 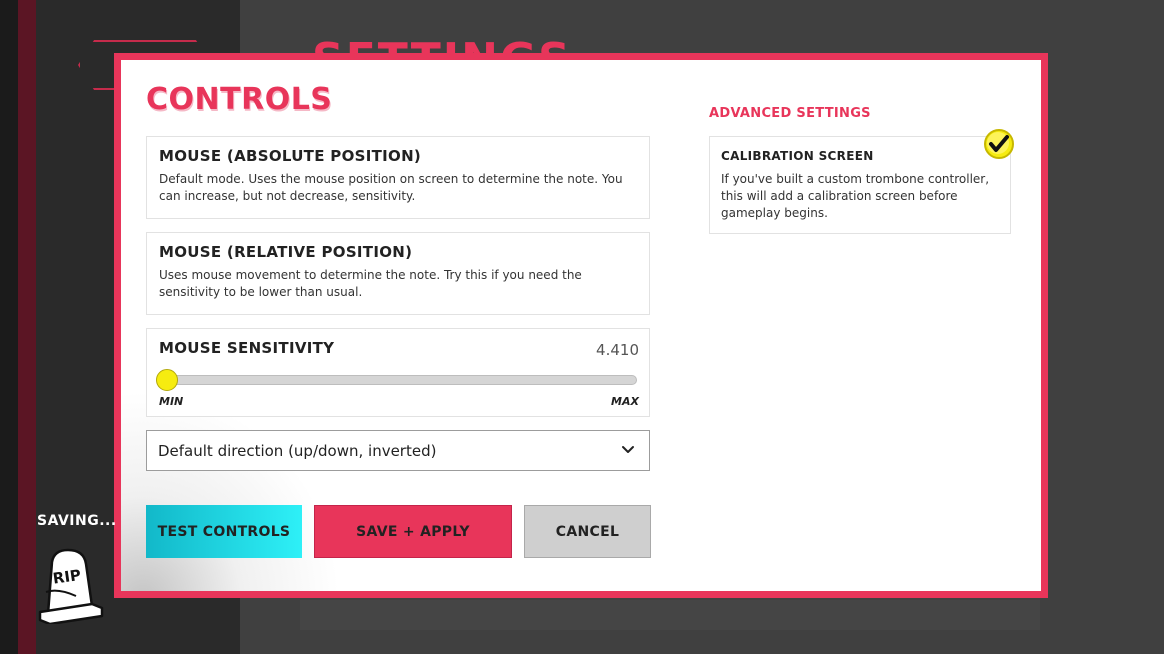 I want to click on sensitivity-card: MOUSE SENSITIVITY 4.410 MIN MAX, so click(x=398, y=372).